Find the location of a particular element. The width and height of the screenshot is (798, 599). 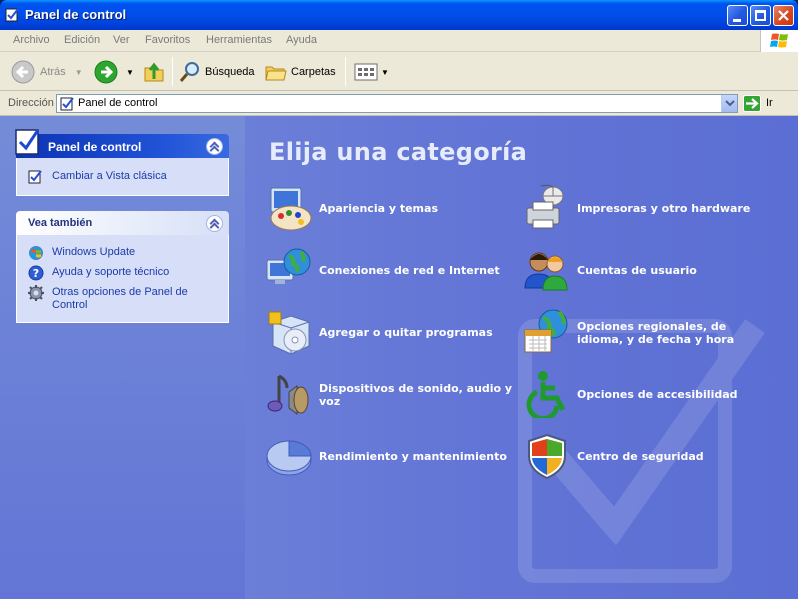

category-user-accounts: Cuentas de usuario is located at coordinates (648, 271).